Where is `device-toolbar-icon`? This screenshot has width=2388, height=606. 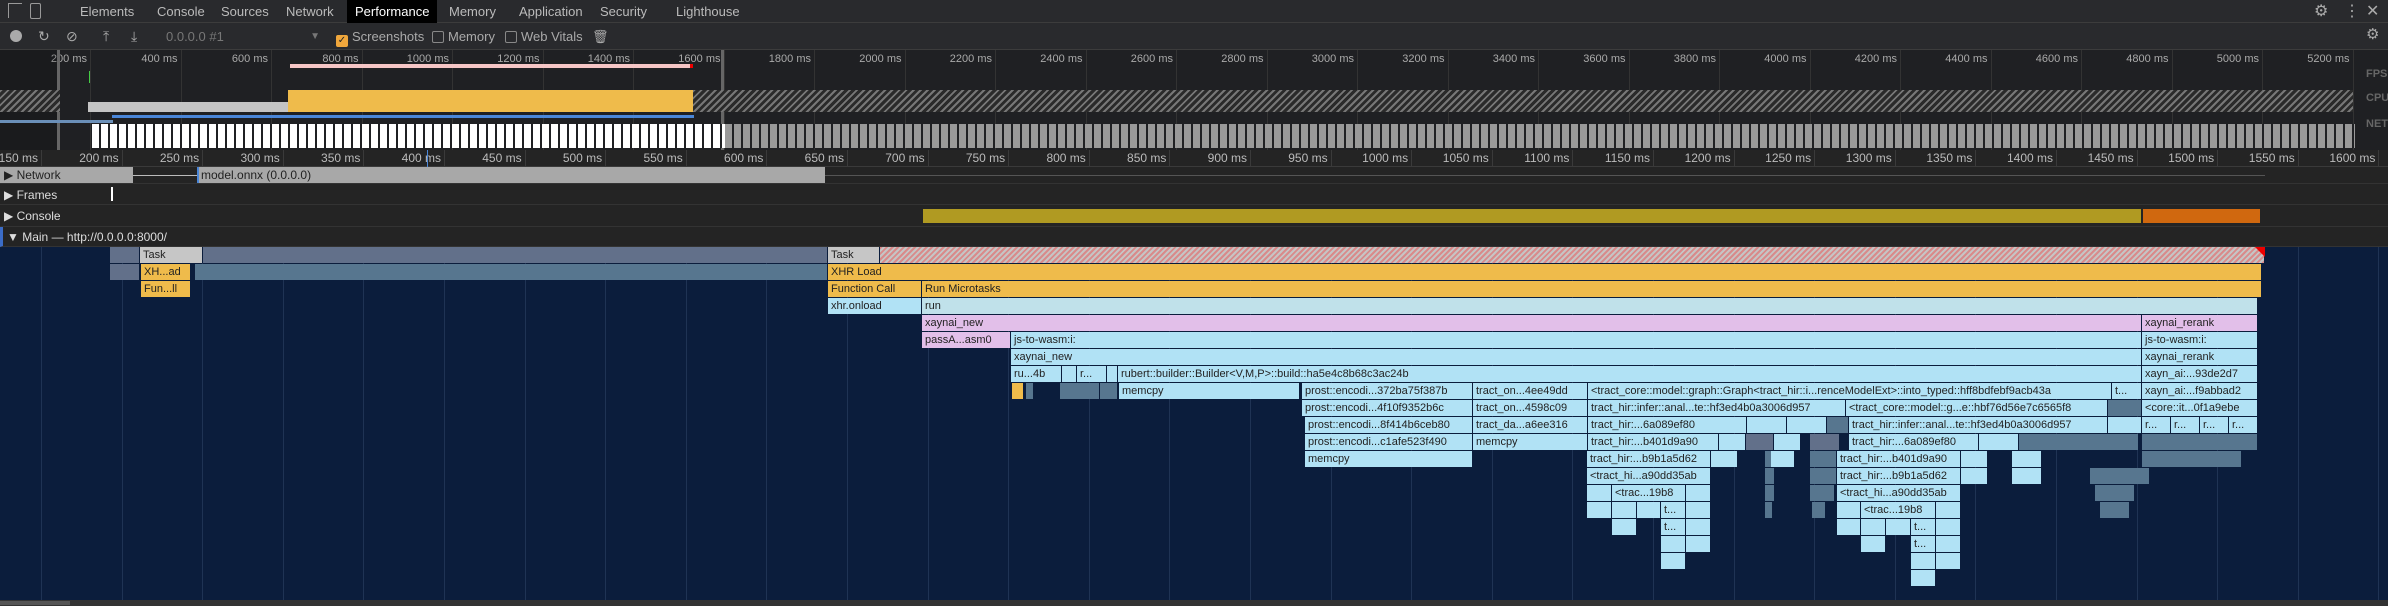 device-toolbar-icon is located at coordinates (35, 11).